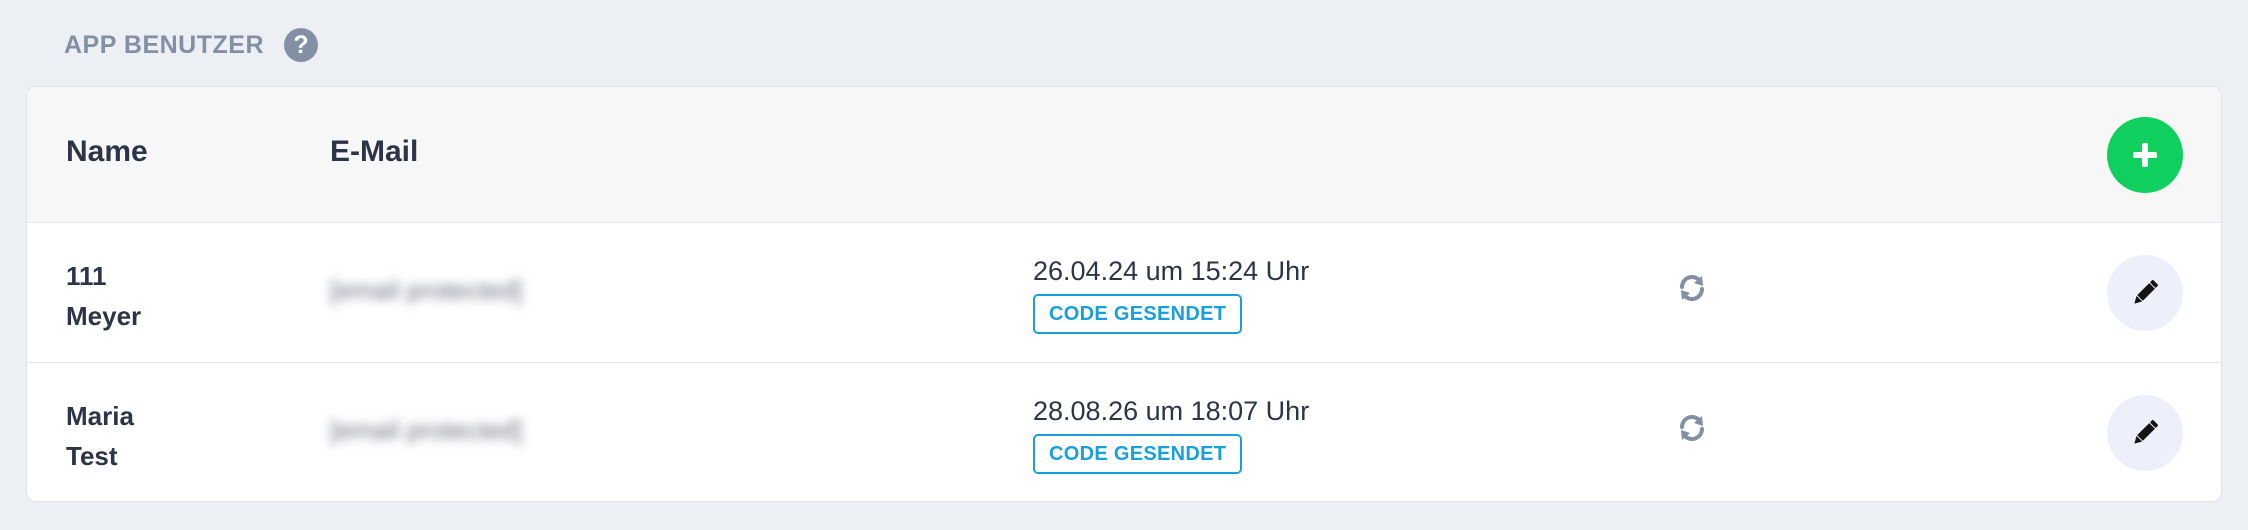 Image resolution: width=2248 pixels, height=530 pixels. Describe the element at coordinates (100, 436) in the screenshot. I see `user-name: Maria Test` at that location.